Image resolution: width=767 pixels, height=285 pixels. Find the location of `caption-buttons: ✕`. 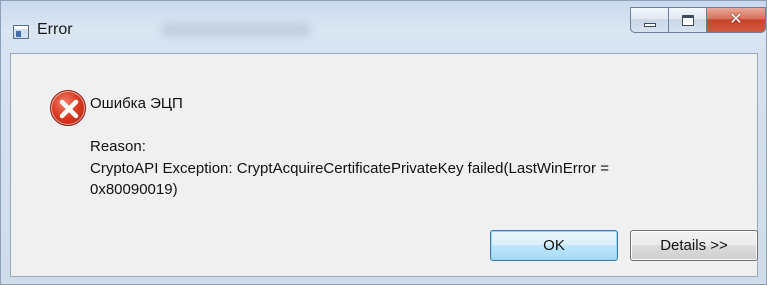

caption-buttons: ✕ is located at coordinates (698, 20).